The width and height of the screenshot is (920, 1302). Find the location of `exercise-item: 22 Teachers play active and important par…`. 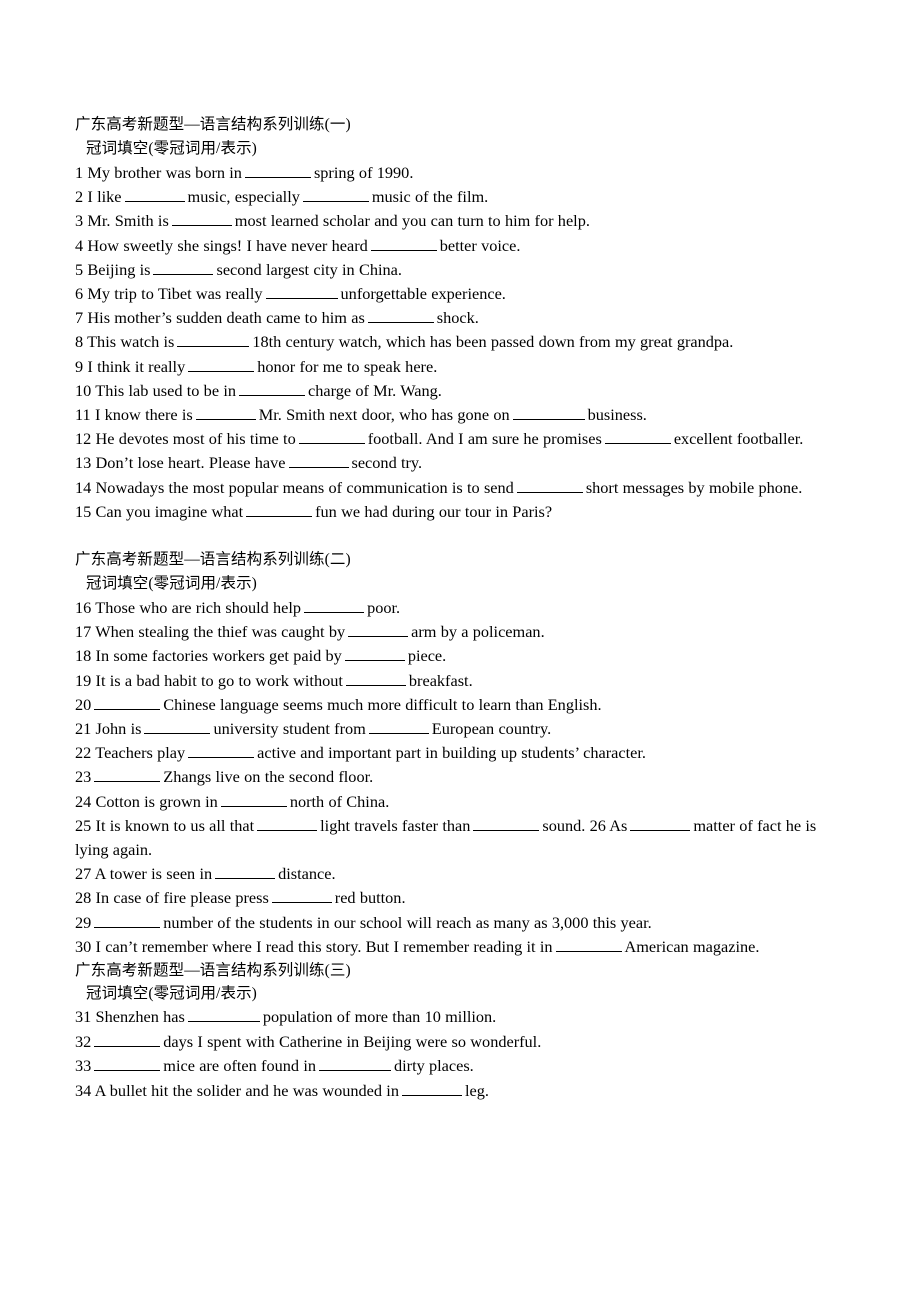

exercise-item: 22 Teachers play active and important par… is located at coordinates (460, 753).